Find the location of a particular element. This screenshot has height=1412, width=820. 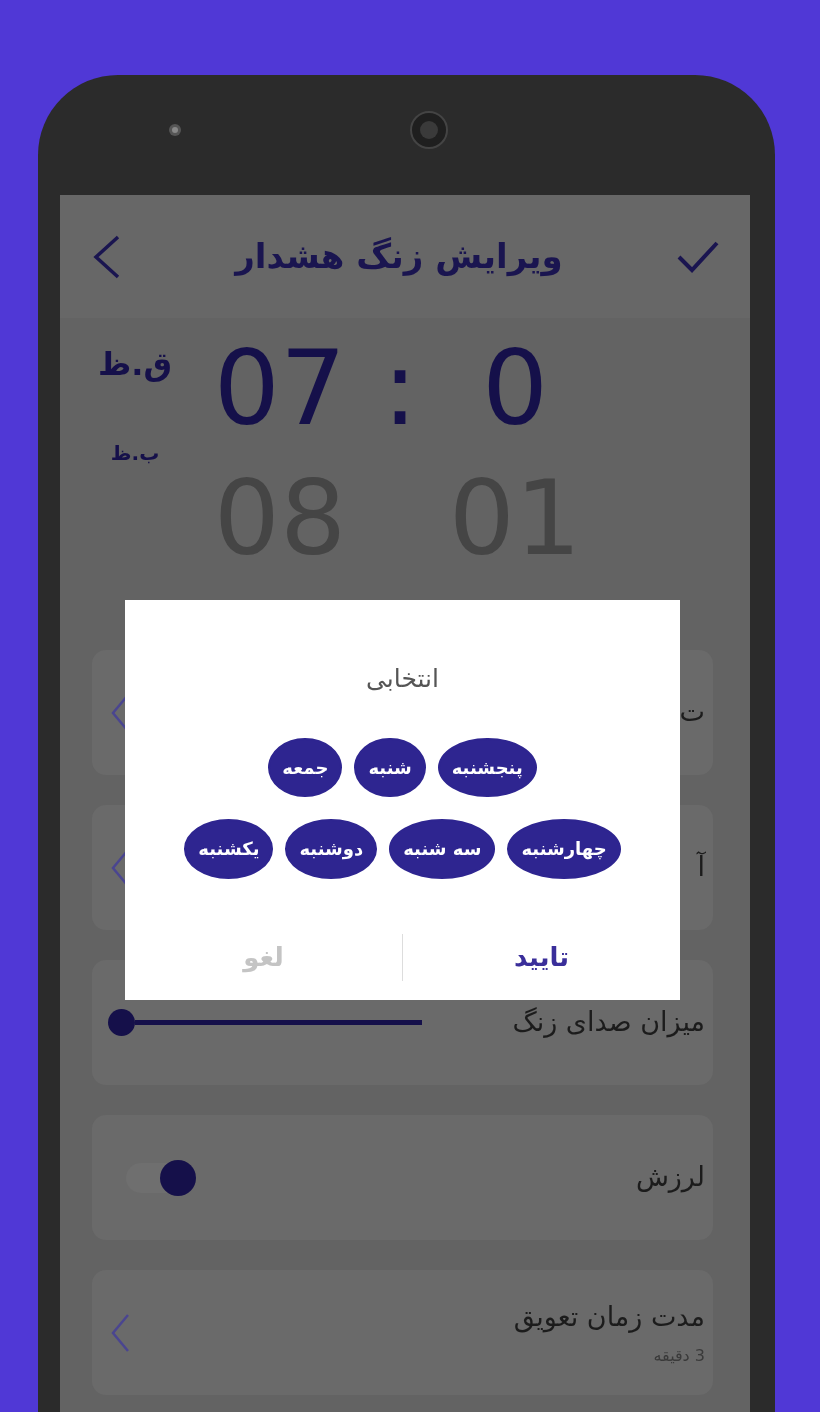

minute-value: 0 is located at coordinates (515, 388).